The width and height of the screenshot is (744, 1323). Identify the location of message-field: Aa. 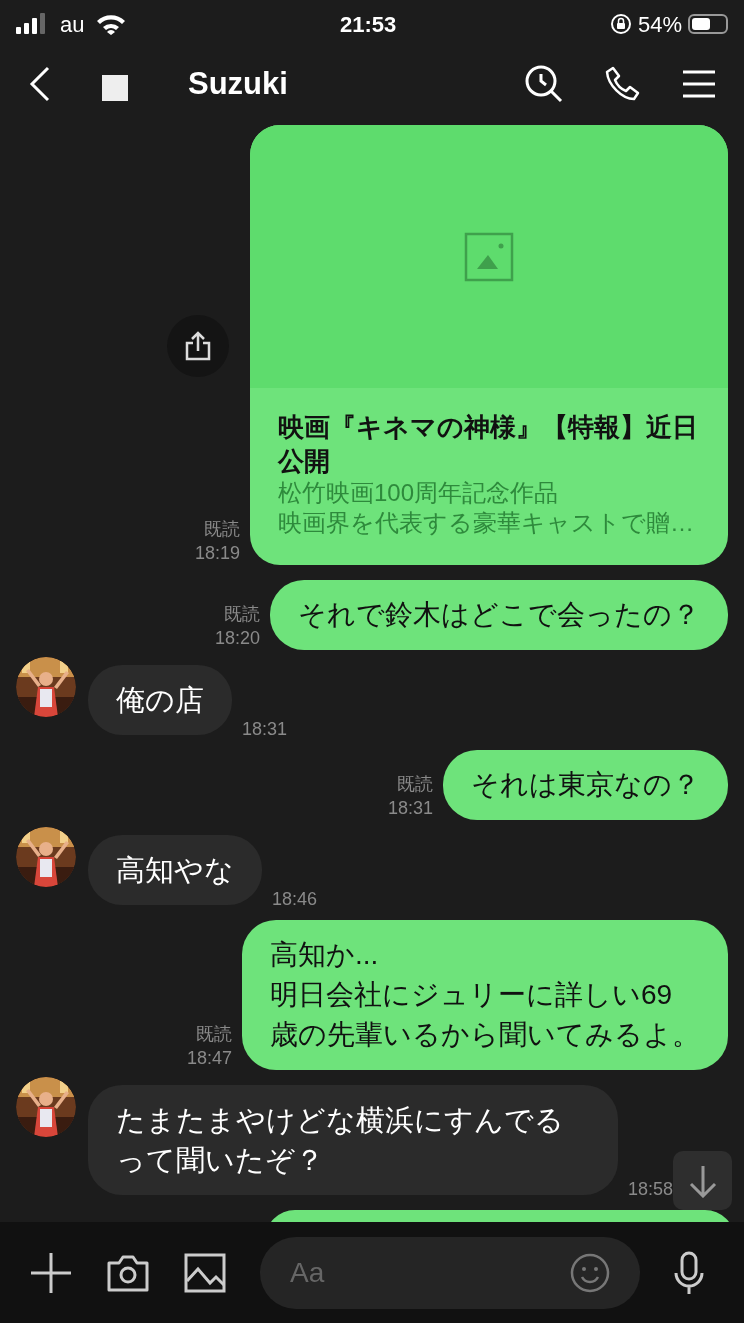
(450, 1272).